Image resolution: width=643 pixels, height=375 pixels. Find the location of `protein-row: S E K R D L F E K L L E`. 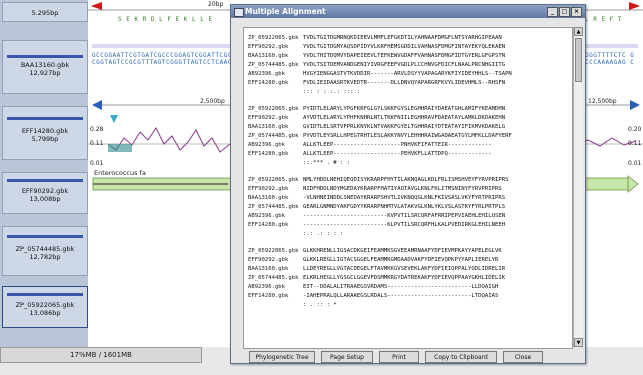

protein-row: S E K R D L F E K L L E is located at coordinates (165, 19).